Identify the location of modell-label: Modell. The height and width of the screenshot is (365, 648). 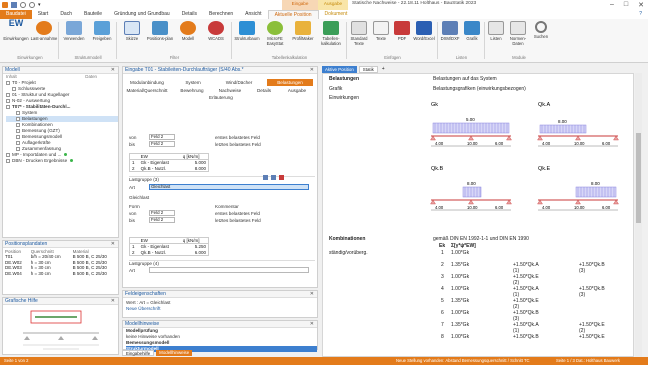
(188, 38).